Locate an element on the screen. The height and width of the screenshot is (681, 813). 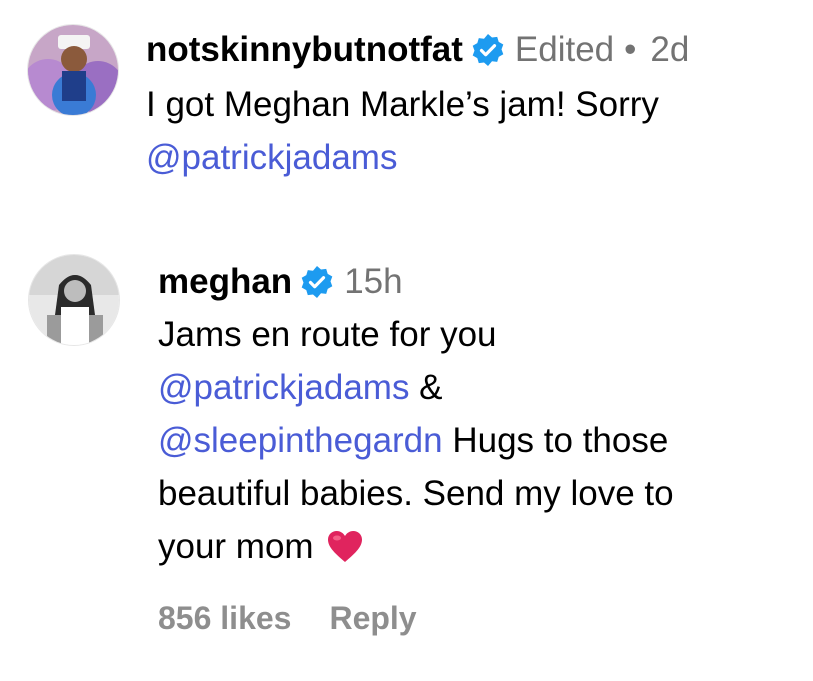
username: meghan is located at coordinates (225, 282).